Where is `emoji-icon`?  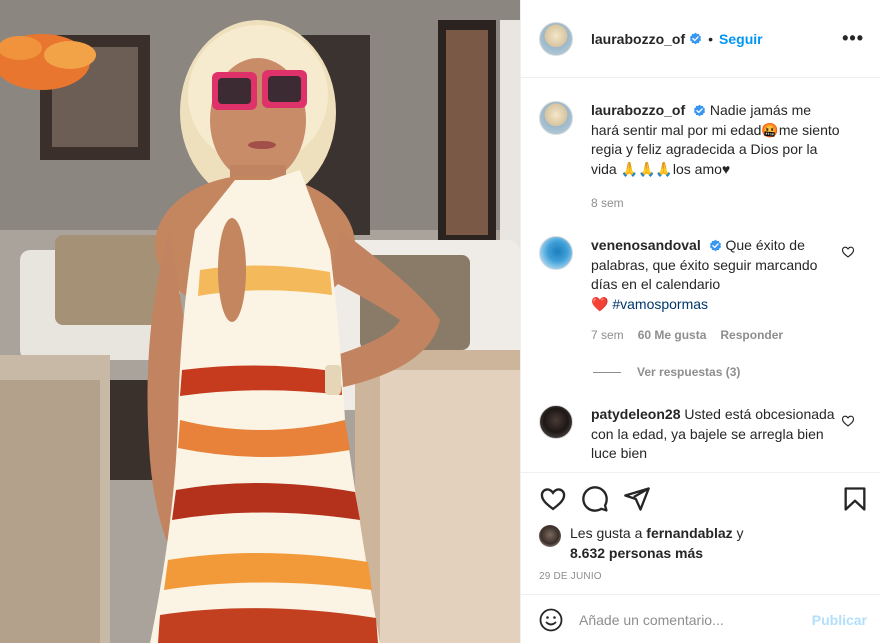
emoji-icon is located at coordinates (551, 620).